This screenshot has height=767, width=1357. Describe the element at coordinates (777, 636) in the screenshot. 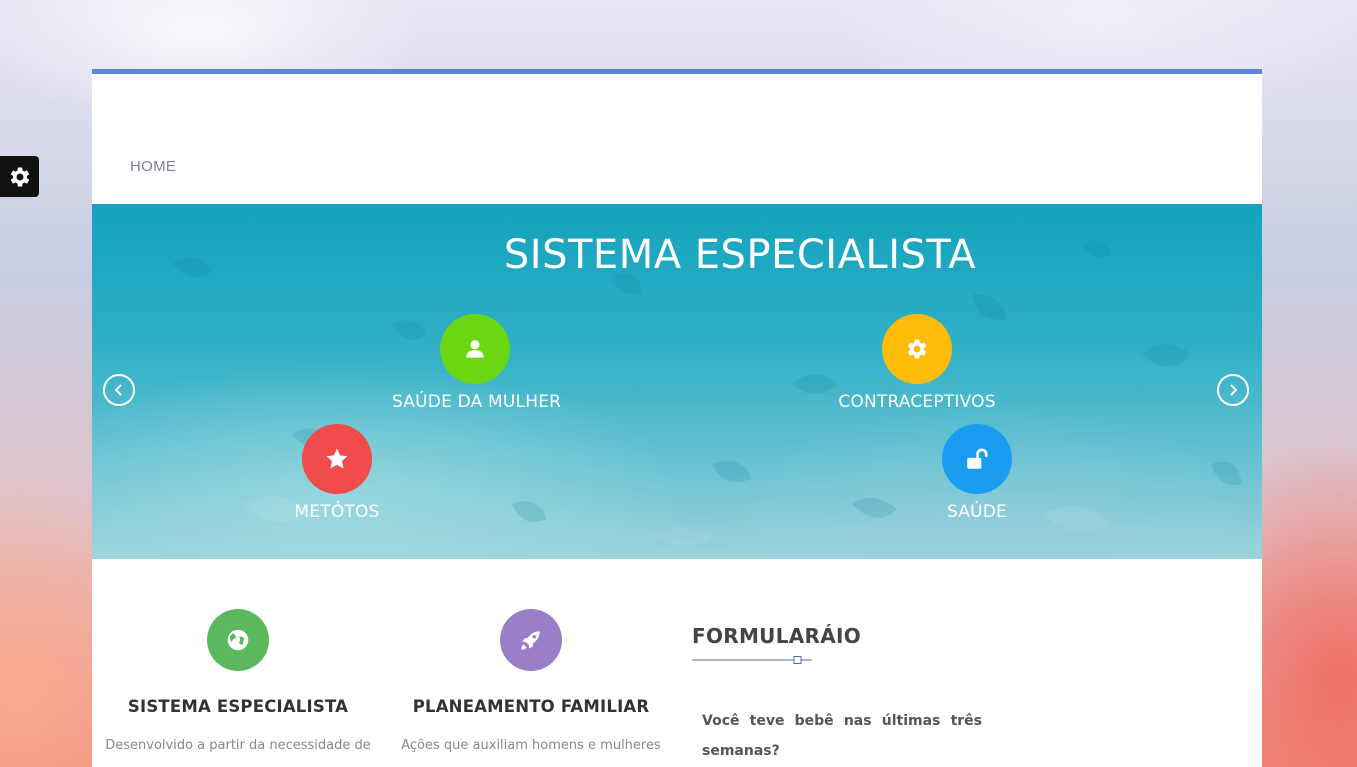

I see `form-title: FORMULARÁIO` at that location.